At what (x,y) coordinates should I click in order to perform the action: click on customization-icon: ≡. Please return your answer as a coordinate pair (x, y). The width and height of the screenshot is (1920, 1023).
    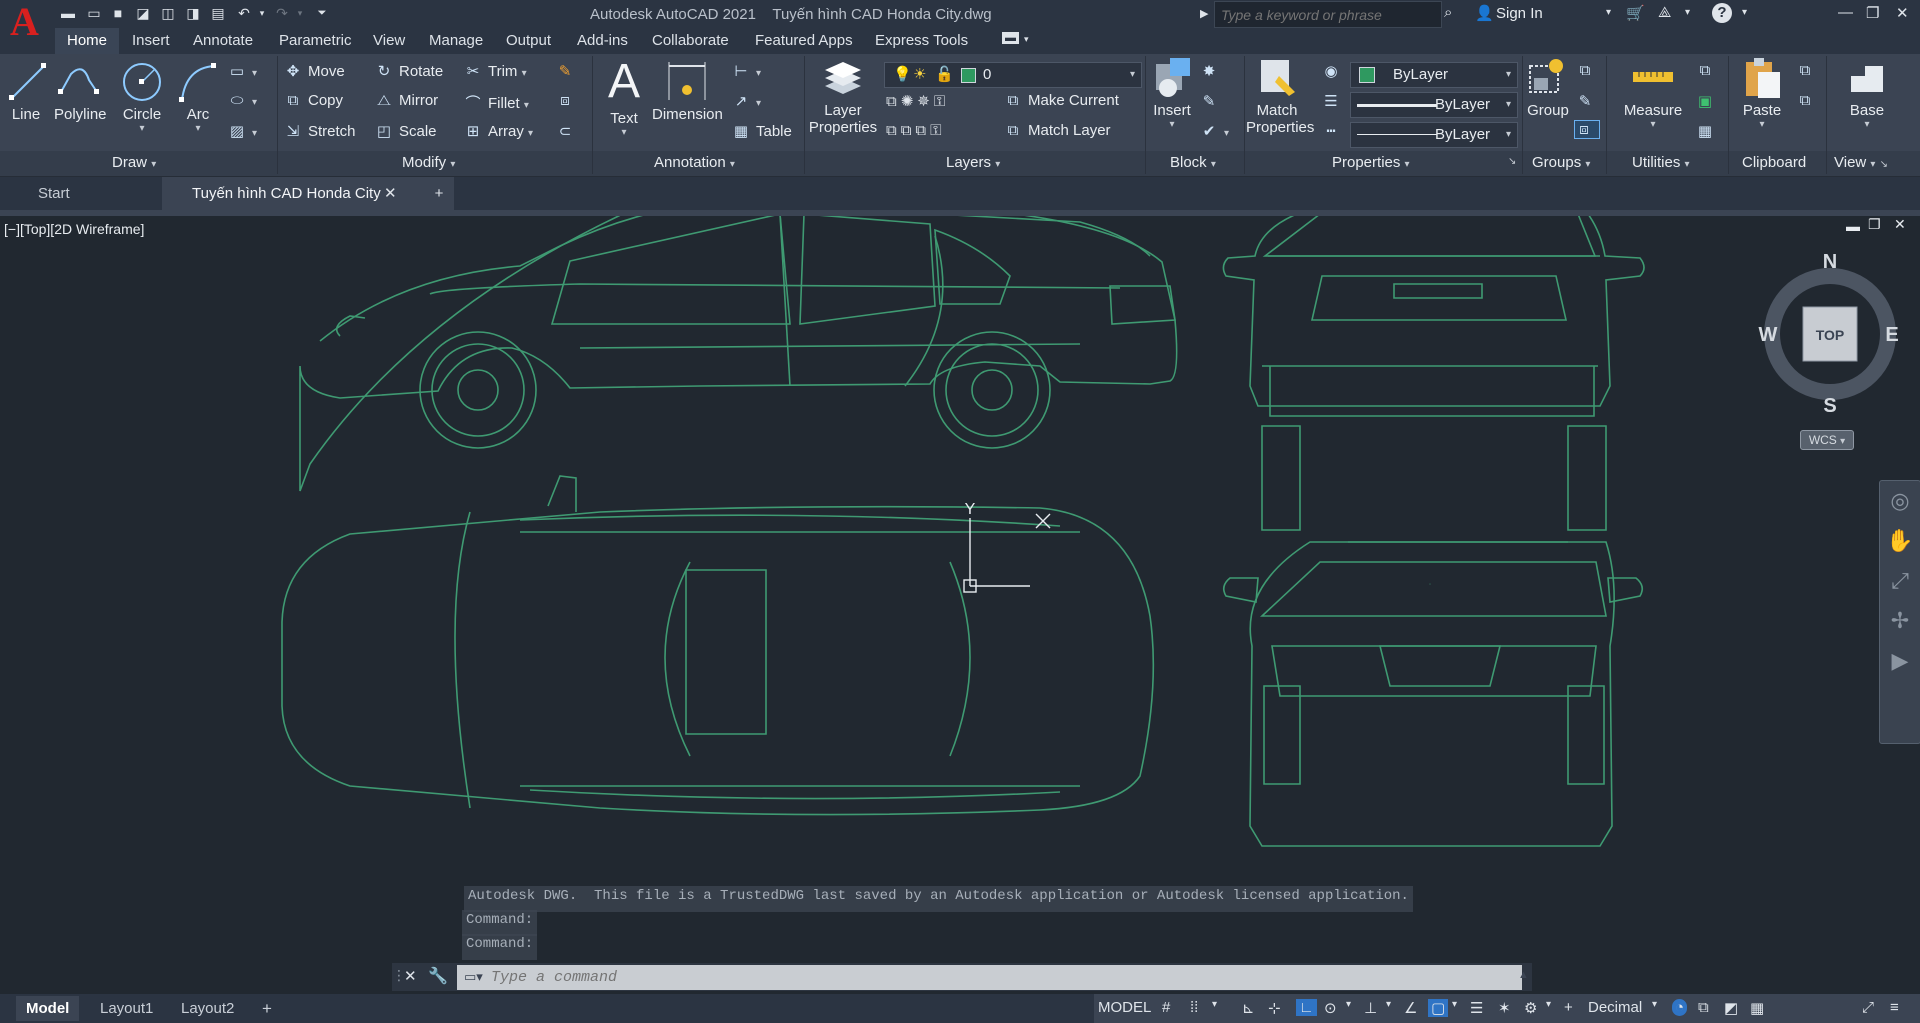
    Looking at the image, I should click on (1894, 1007).